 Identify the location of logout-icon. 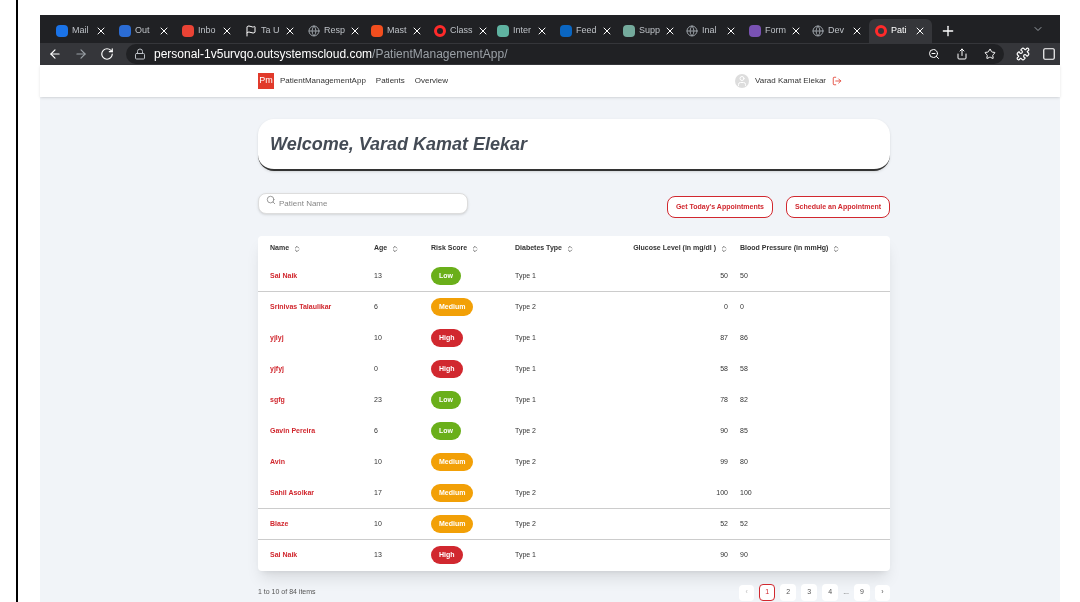
(837, 81).